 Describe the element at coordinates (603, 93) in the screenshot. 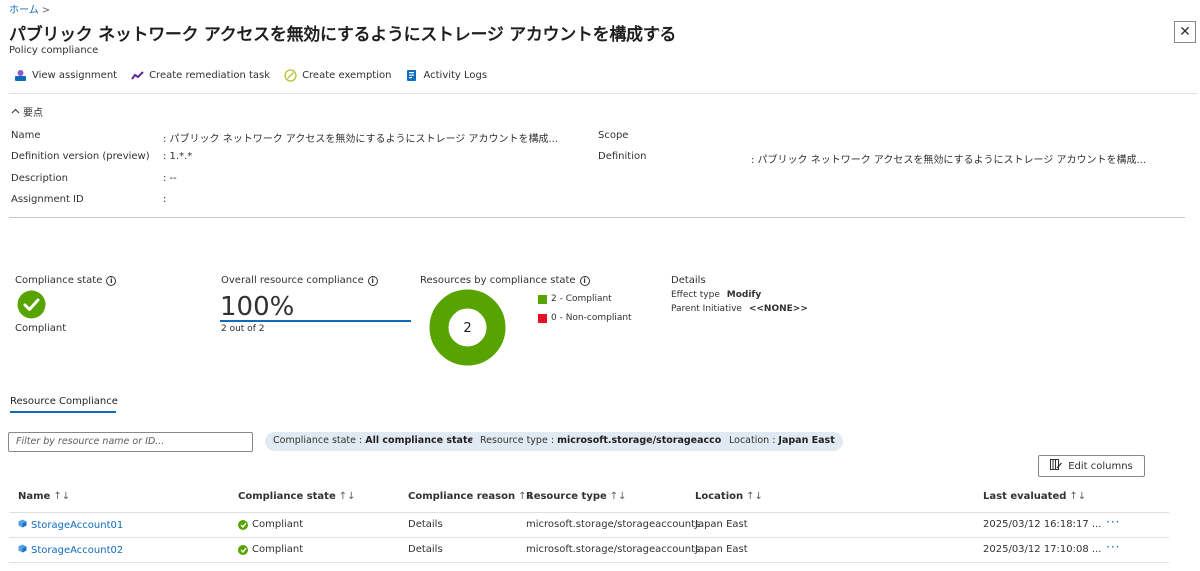

I see `toolbar-divider` at that location.